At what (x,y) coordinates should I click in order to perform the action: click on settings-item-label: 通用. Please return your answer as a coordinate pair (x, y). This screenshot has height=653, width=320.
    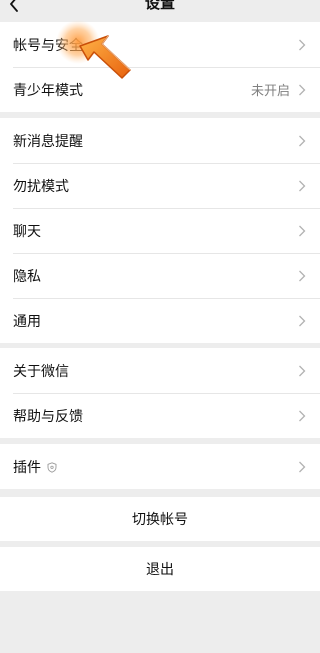
    Looking at the image, I should click on (27, 321).